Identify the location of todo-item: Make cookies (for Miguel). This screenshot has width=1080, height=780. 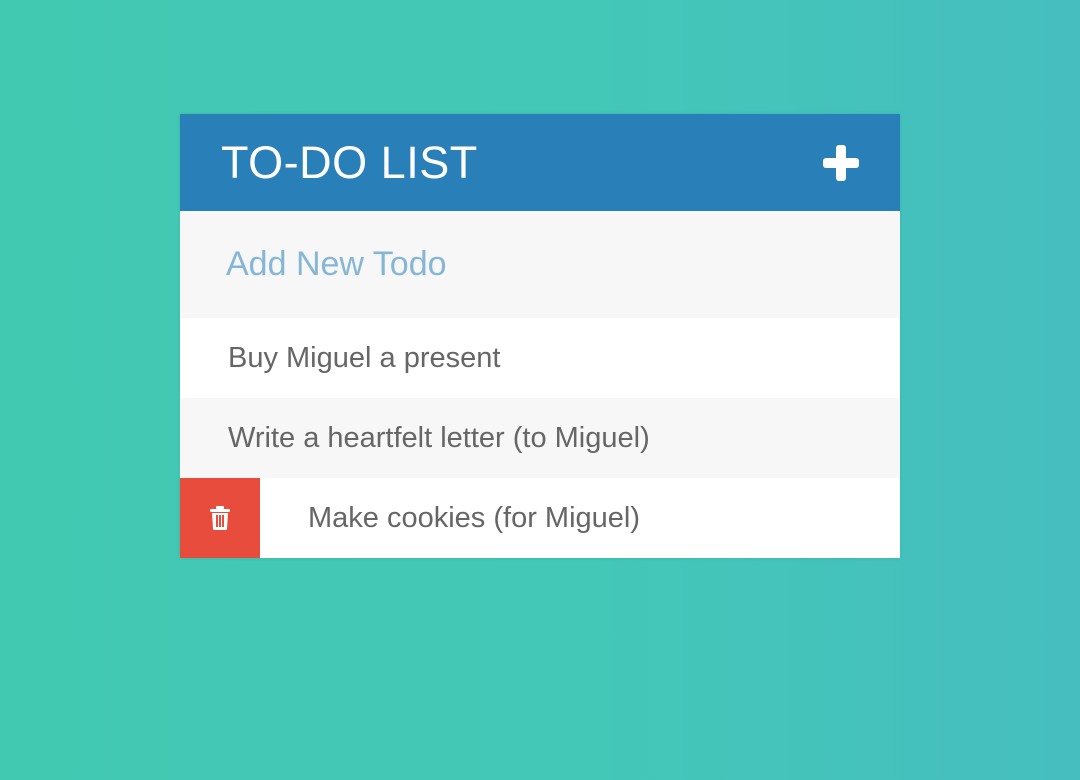
(540, 518).